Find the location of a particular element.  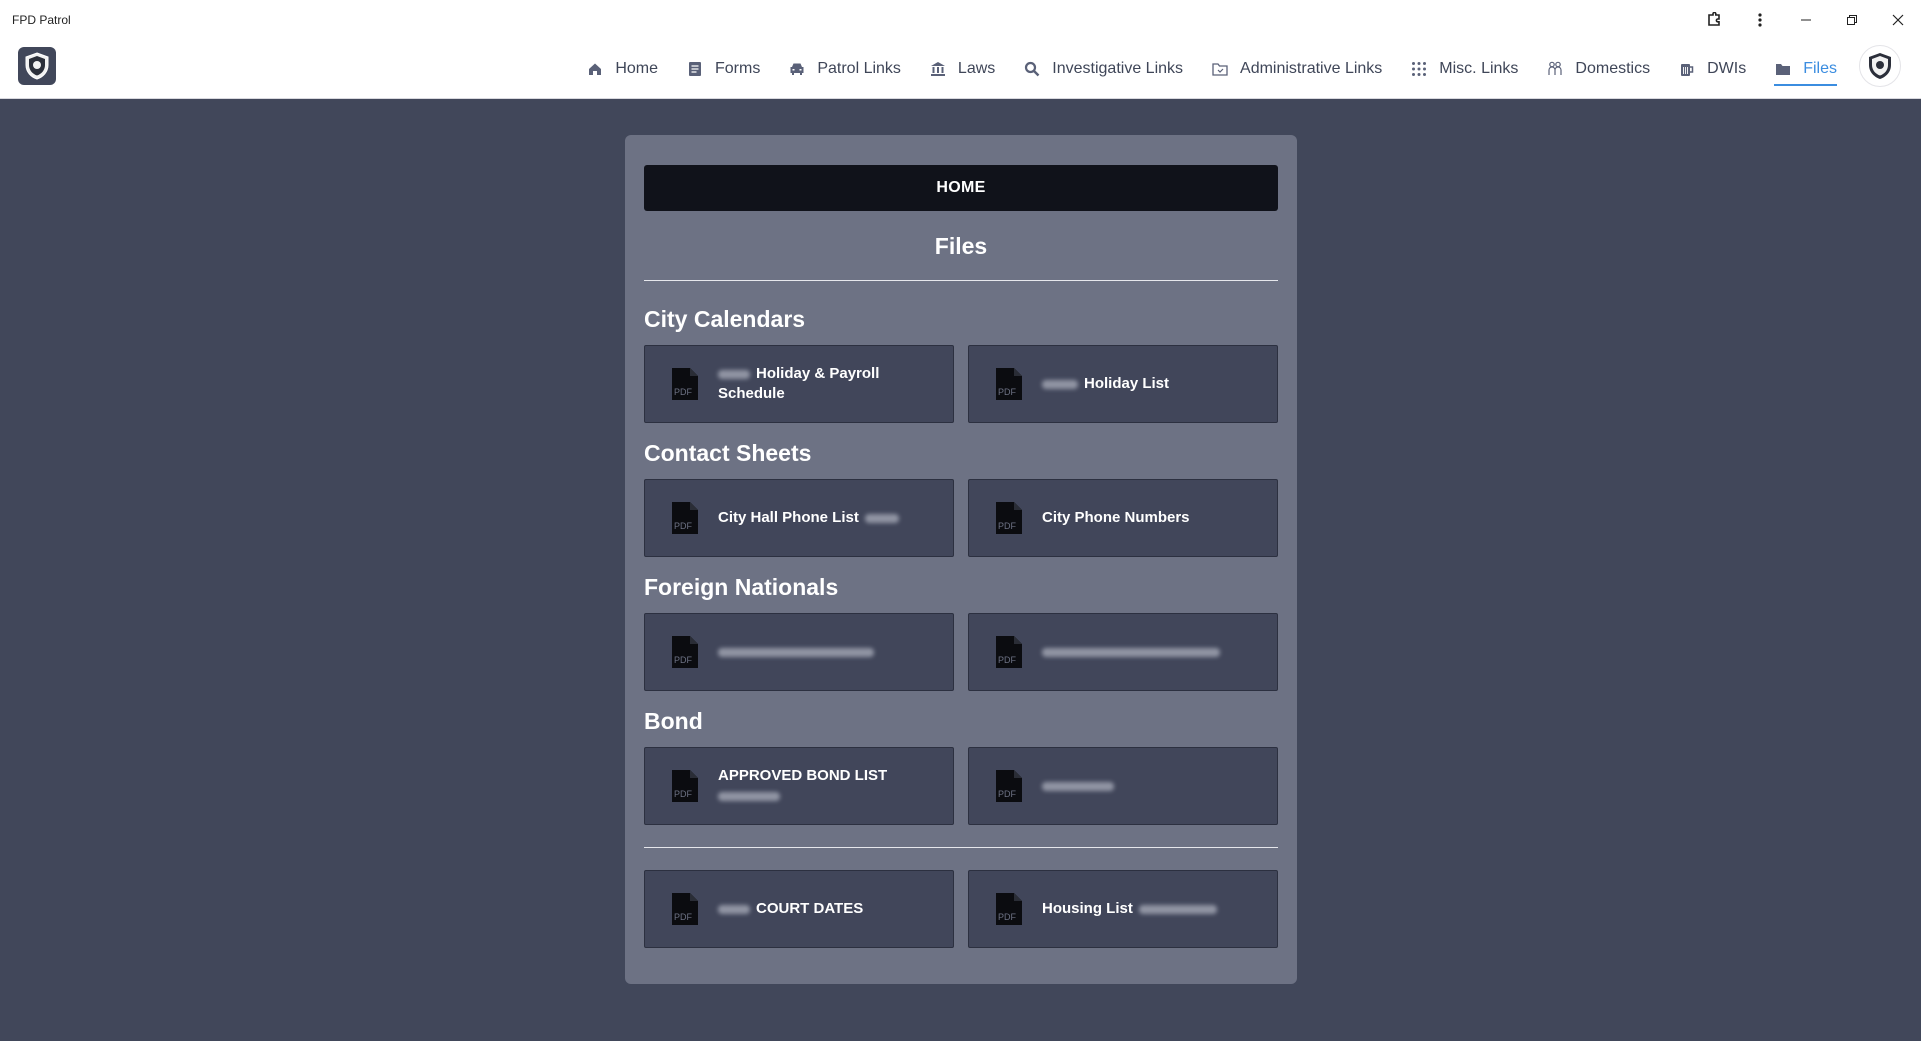

kebab-menu-icon is located at coordinates (1760, 20).